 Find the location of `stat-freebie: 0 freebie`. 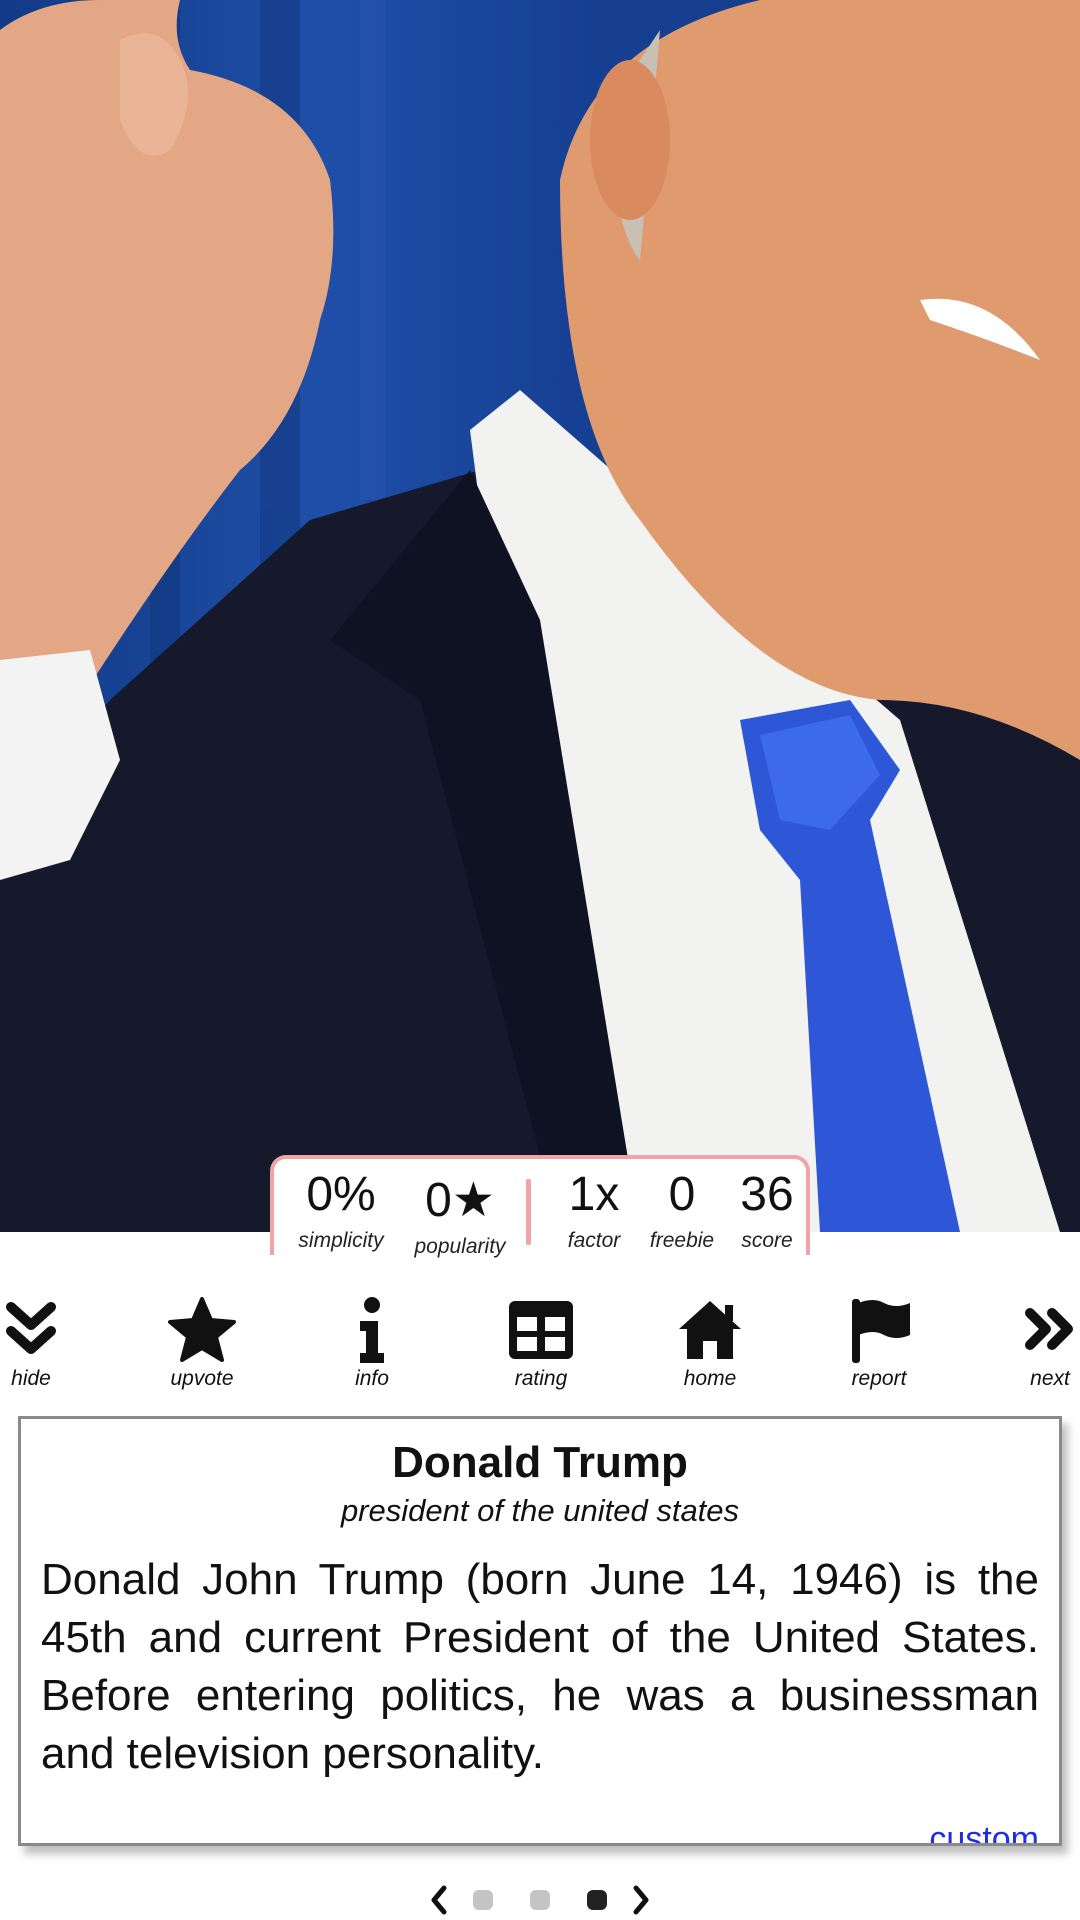

stat-freebie: 0 freebie is located at coordinates (682, 1206).